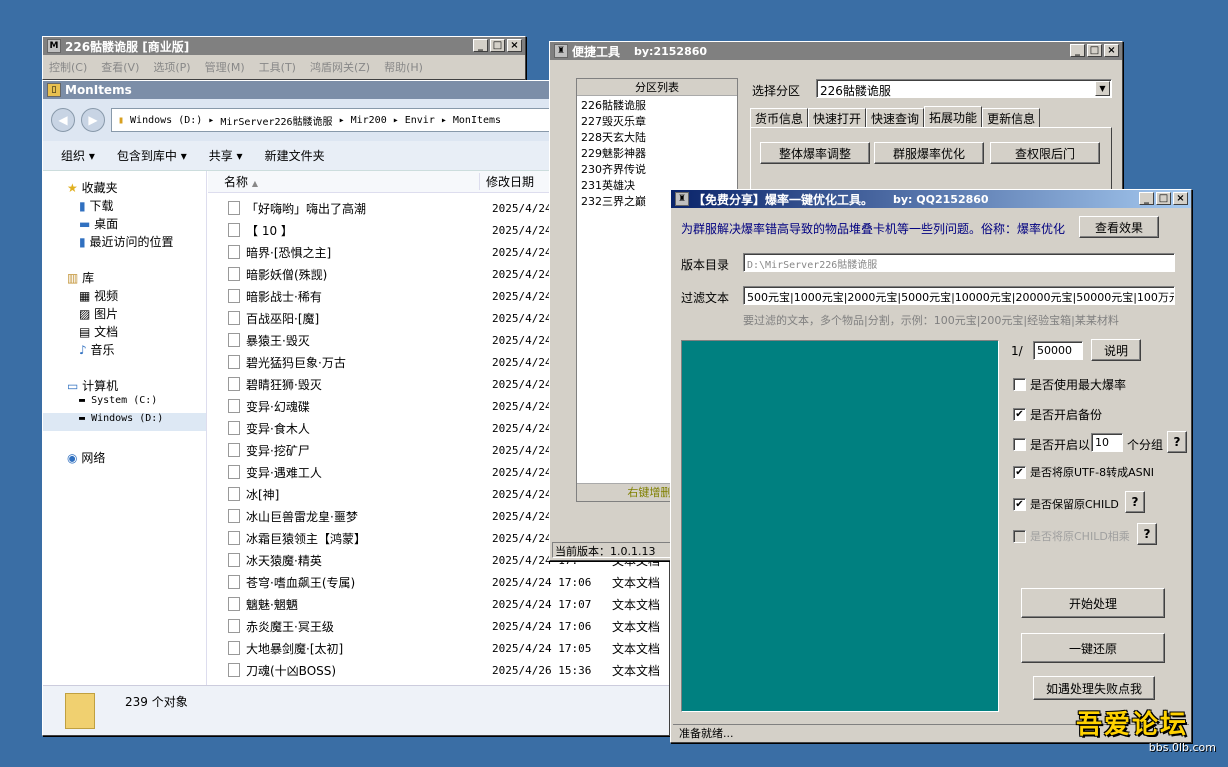 The width and height of the screenshot is (1228, 767). I want to click on file-row: 大地暴剑魔·[太初] 2025/4/24 17:05 文本文档, so click(438, 648).